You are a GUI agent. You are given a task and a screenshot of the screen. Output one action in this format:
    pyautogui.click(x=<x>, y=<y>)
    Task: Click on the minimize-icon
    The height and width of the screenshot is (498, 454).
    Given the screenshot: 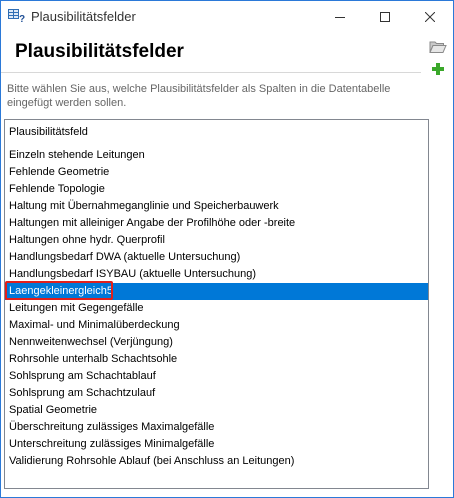 What is the action you would take?
    pyautogui.click(x=339, y=17)
    